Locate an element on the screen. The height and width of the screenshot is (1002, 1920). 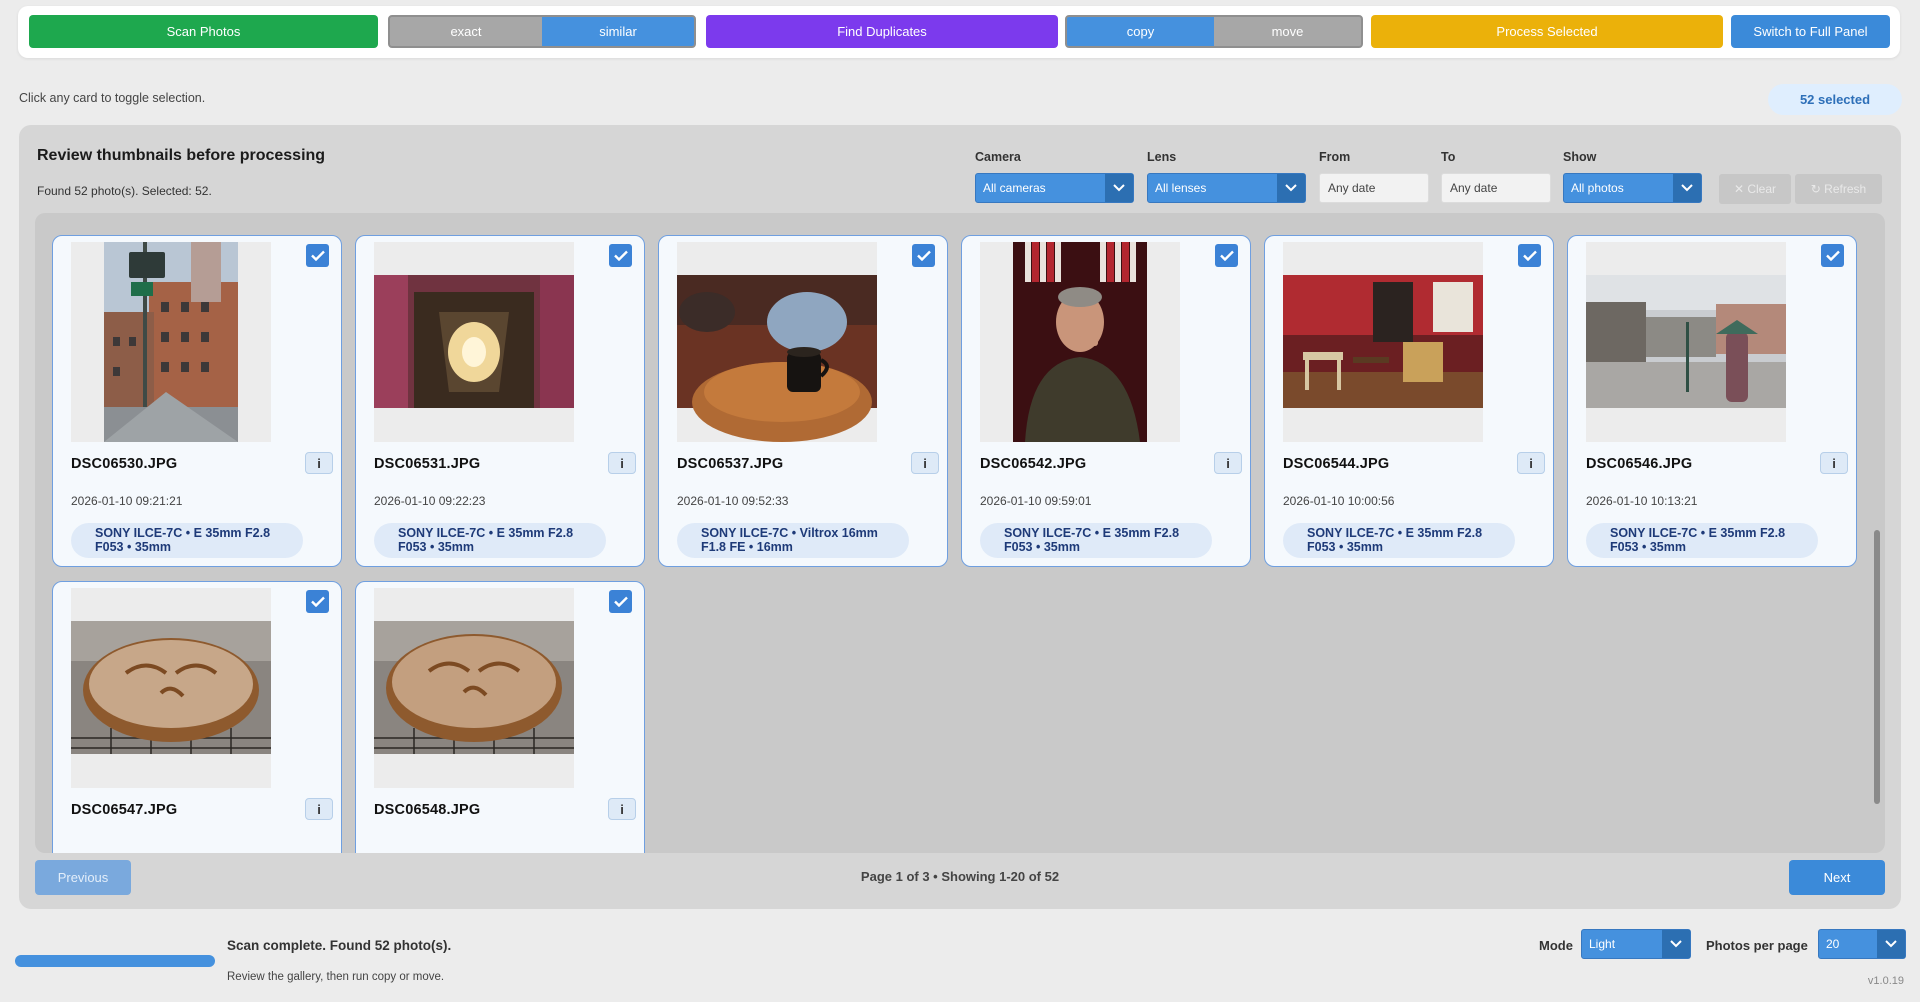
photo-filename: DSC06530.JPG is located at coordinates (124, 464).